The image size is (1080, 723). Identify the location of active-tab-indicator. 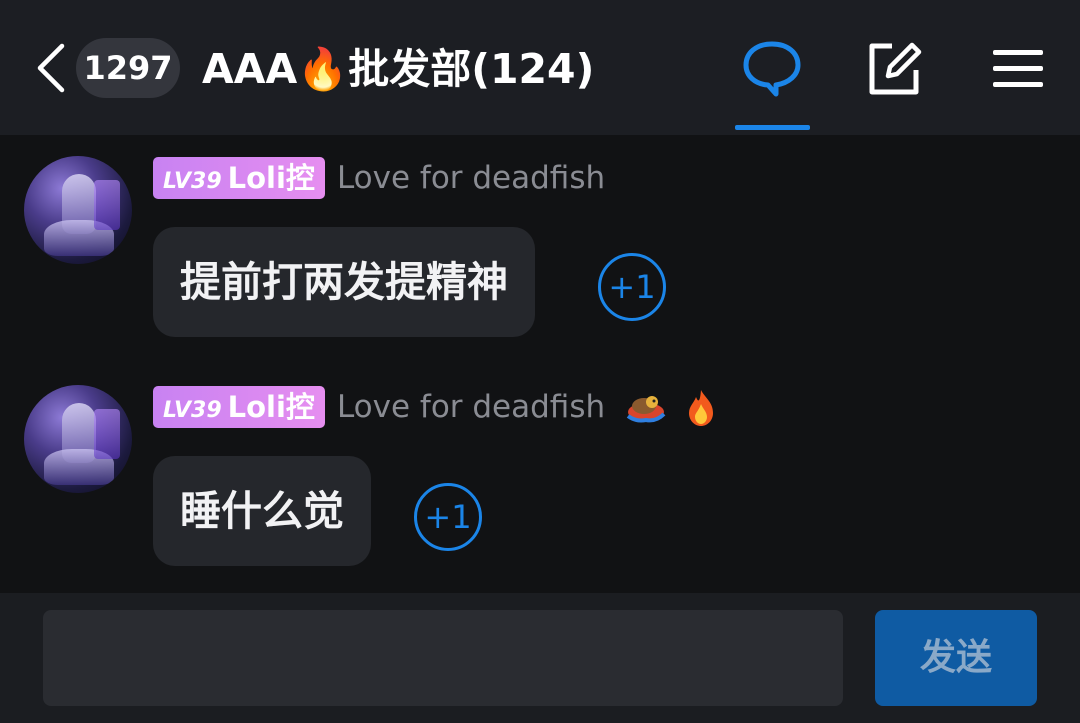
(772, 127).